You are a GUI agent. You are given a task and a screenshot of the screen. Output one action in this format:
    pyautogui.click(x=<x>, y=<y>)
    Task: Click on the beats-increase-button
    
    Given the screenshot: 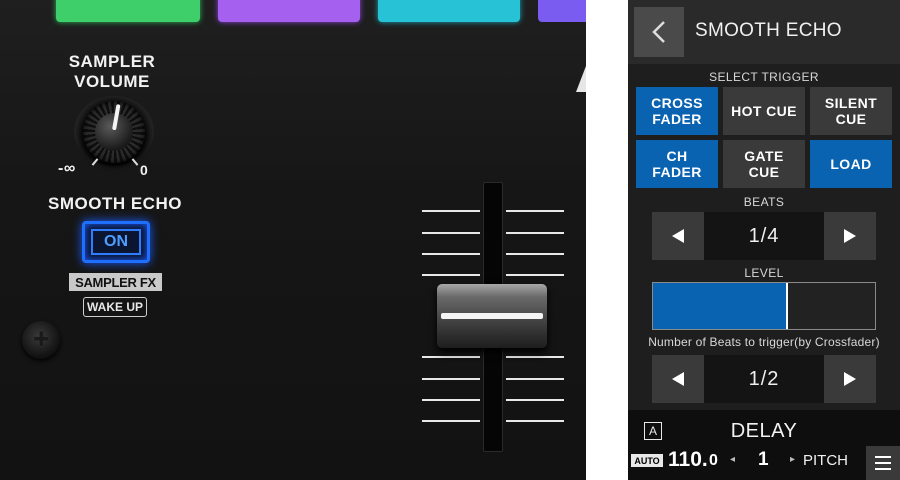 What is the action you would take?
    pyautogui.click(x=850, y=236)
    